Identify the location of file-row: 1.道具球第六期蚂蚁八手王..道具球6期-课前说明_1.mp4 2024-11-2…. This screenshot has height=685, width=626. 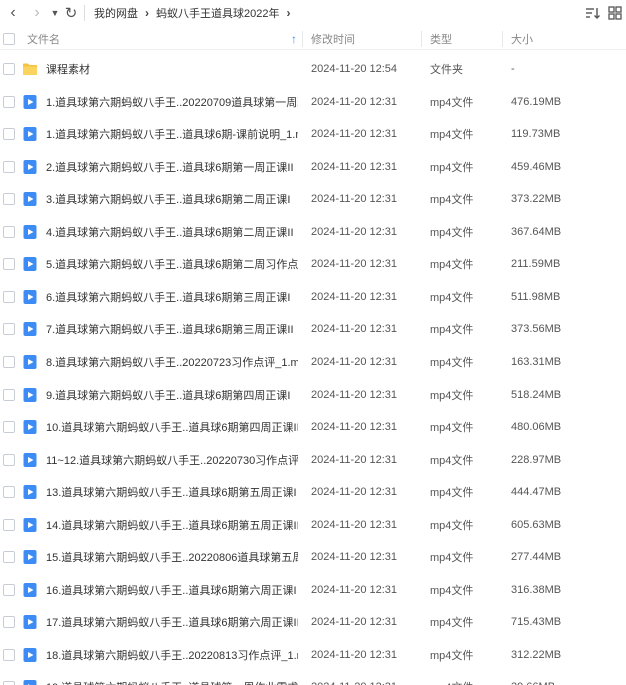
(313, 134).